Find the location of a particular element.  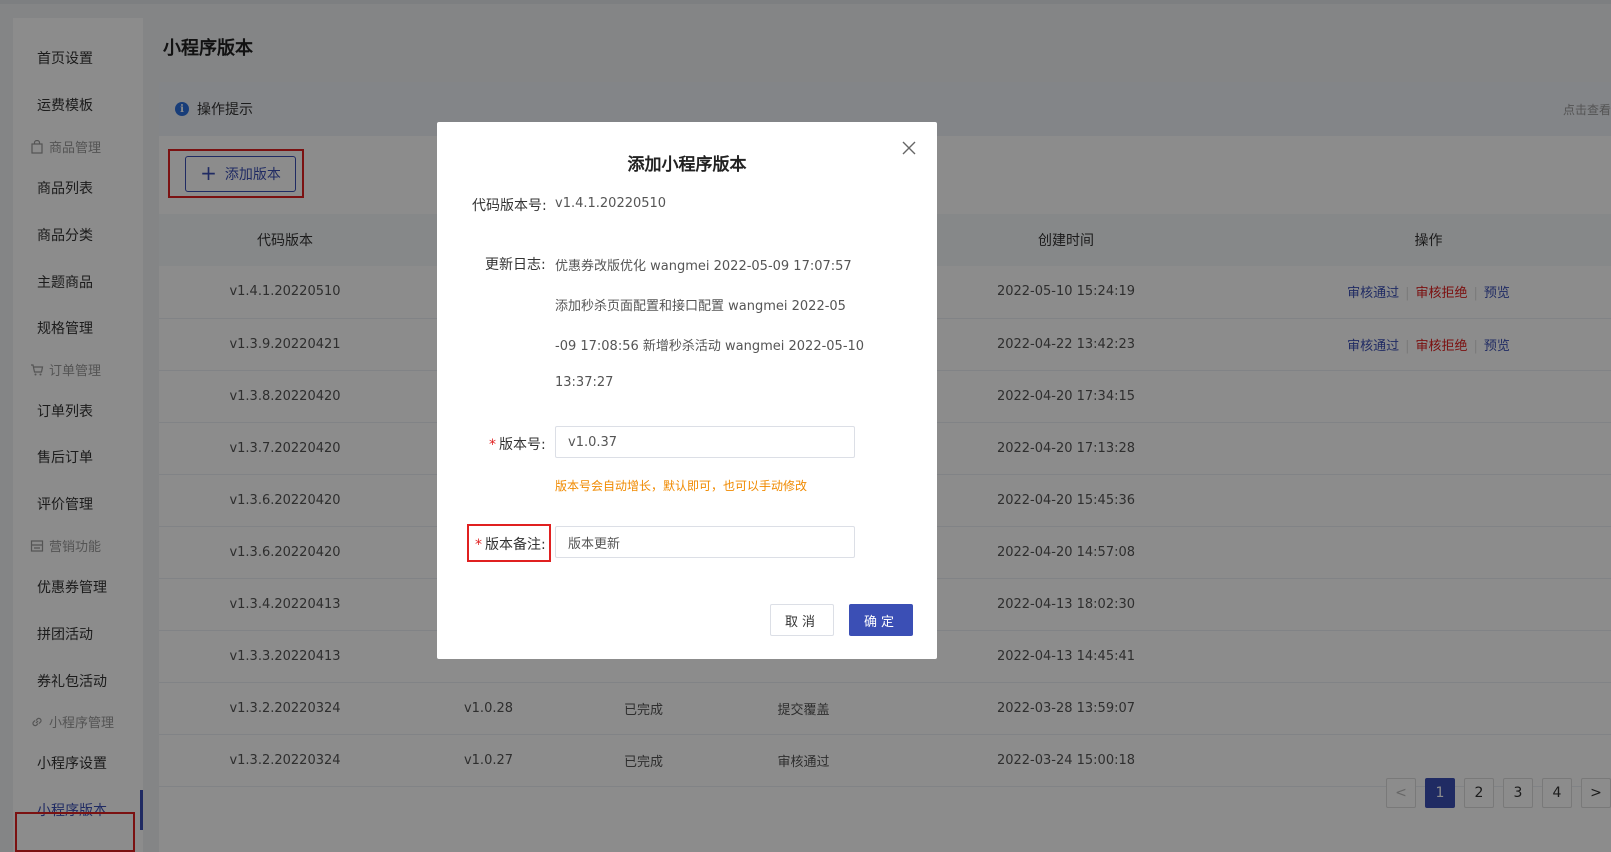

version-remark-input: 版本更新 is located at coordinates (705, 542).